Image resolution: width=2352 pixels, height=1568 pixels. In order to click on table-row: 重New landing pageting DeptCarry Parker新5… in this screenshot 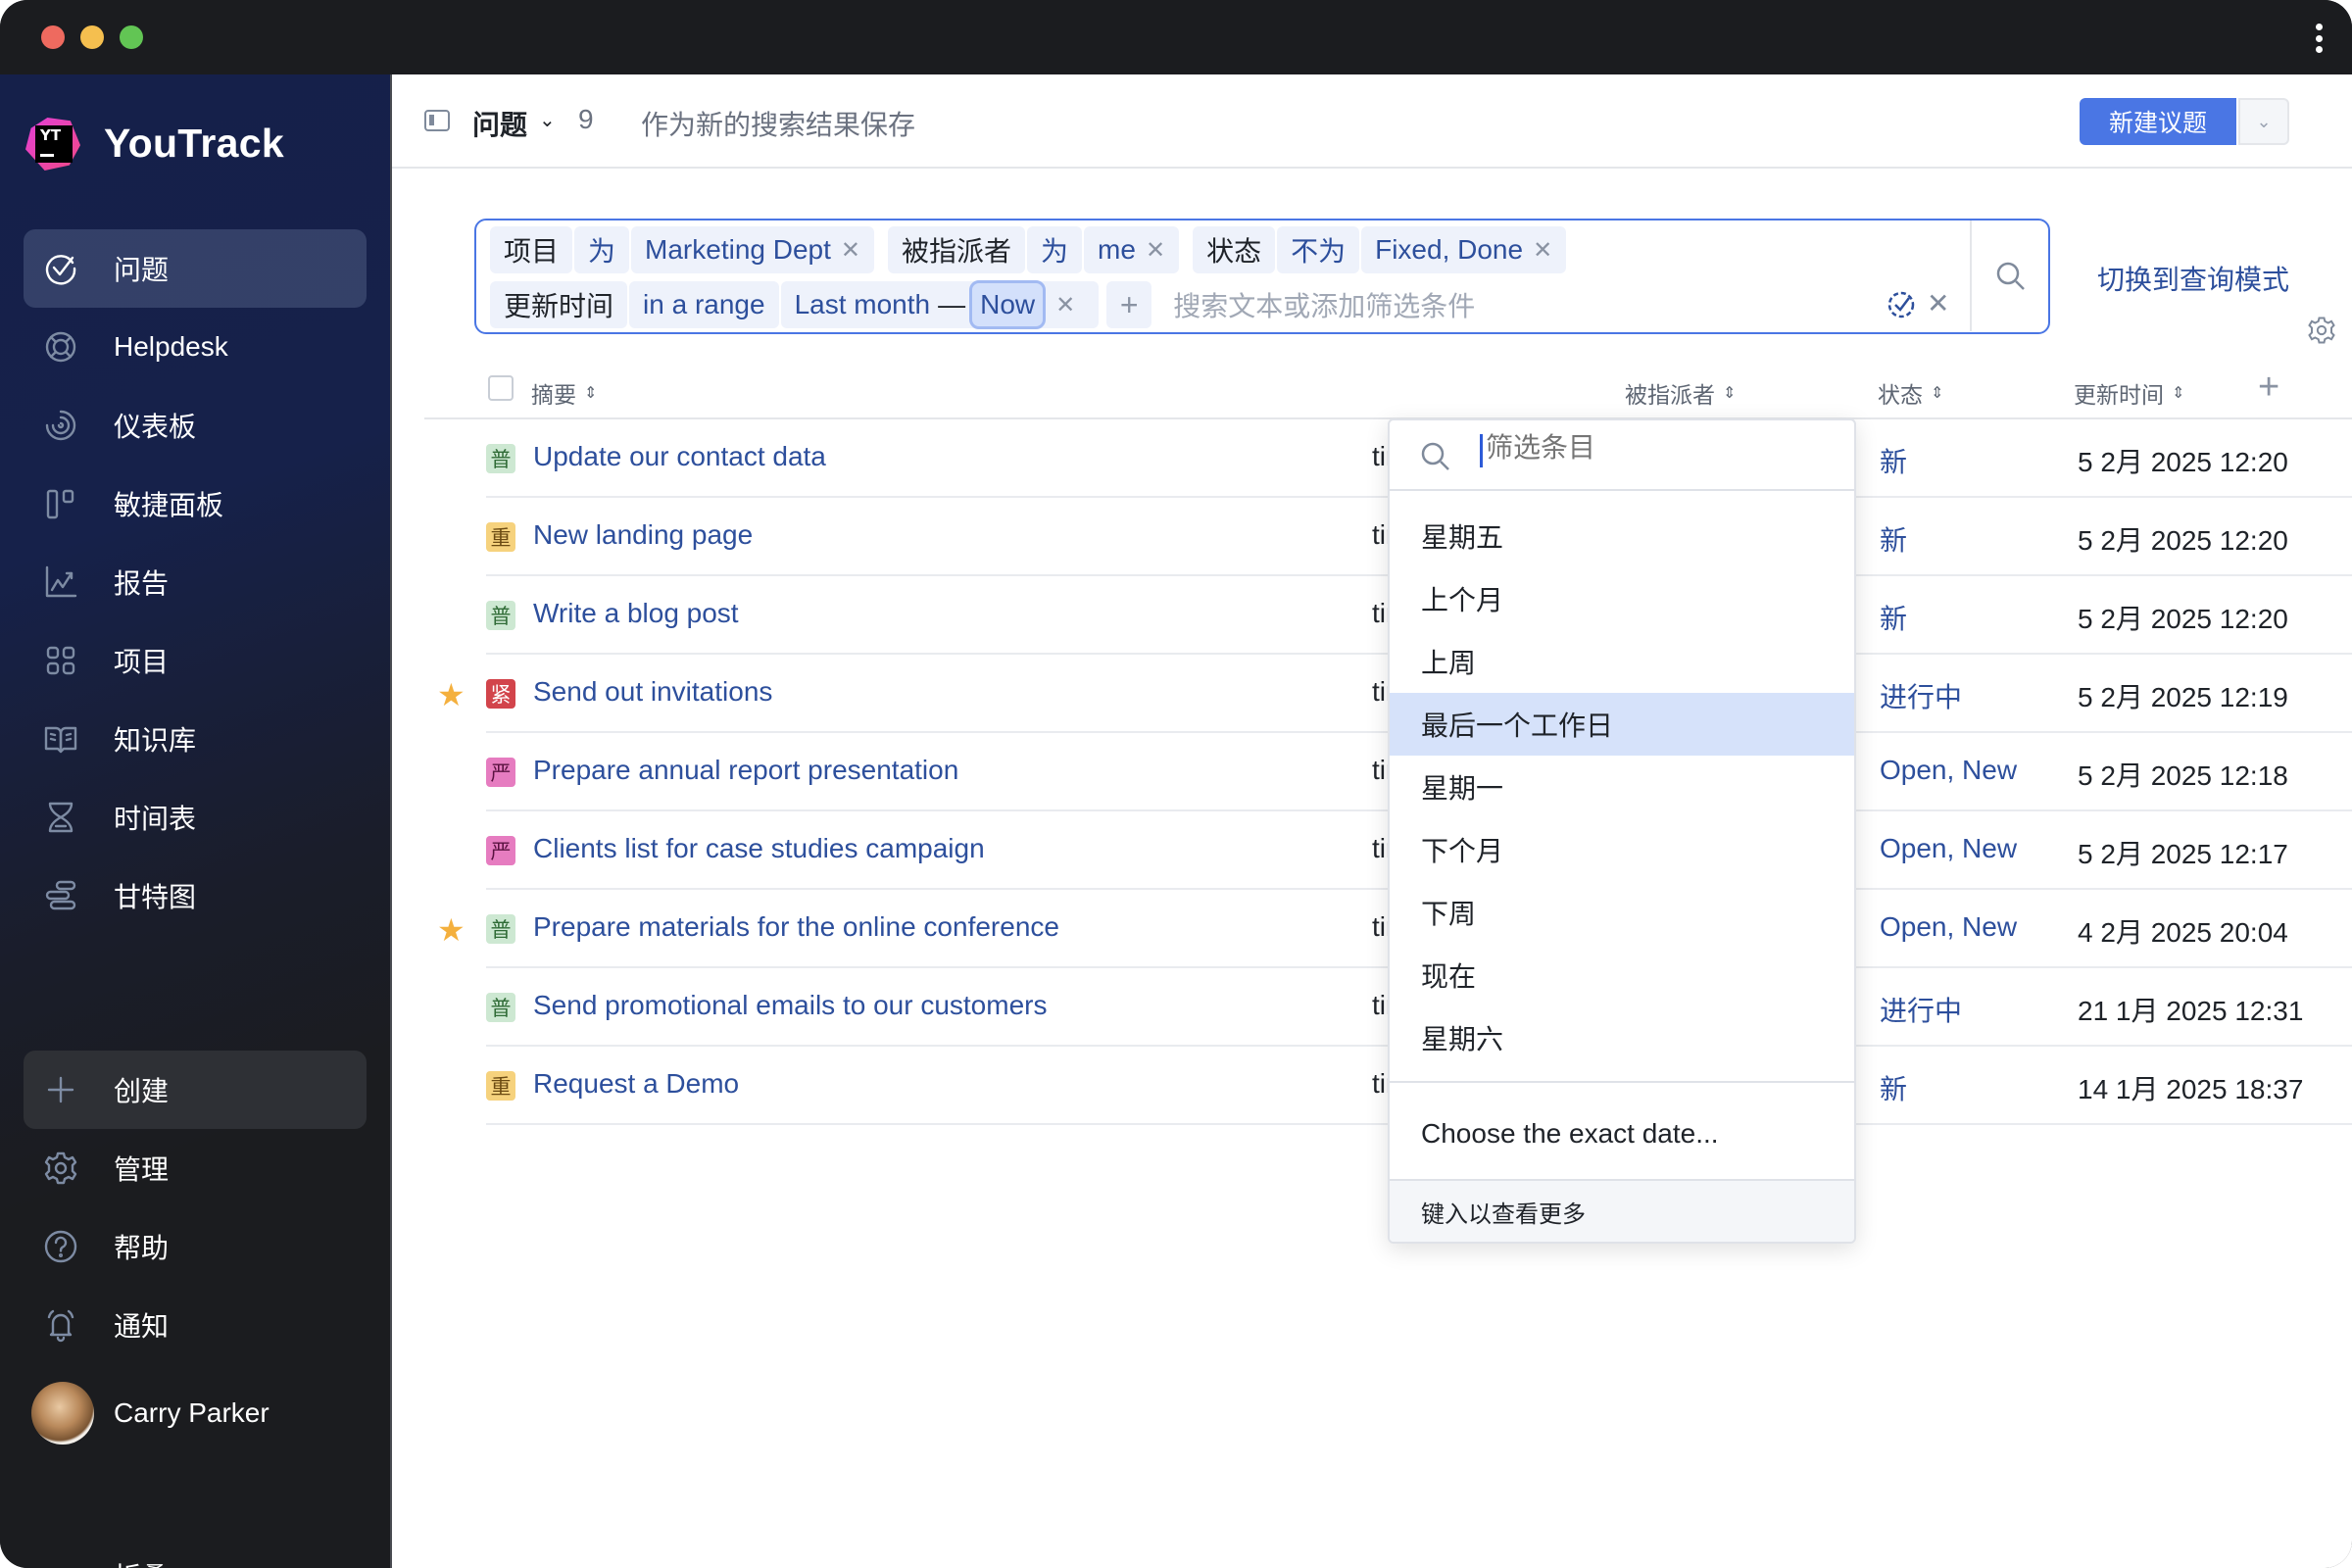, I will do `click(1372, 537)`.